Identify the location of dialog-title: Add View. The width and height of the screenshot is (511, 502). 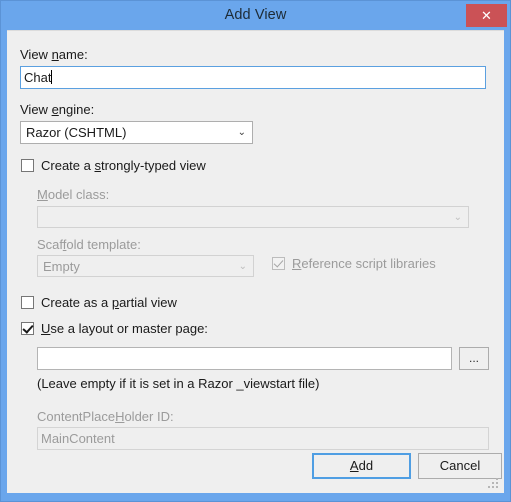
(255, 15).